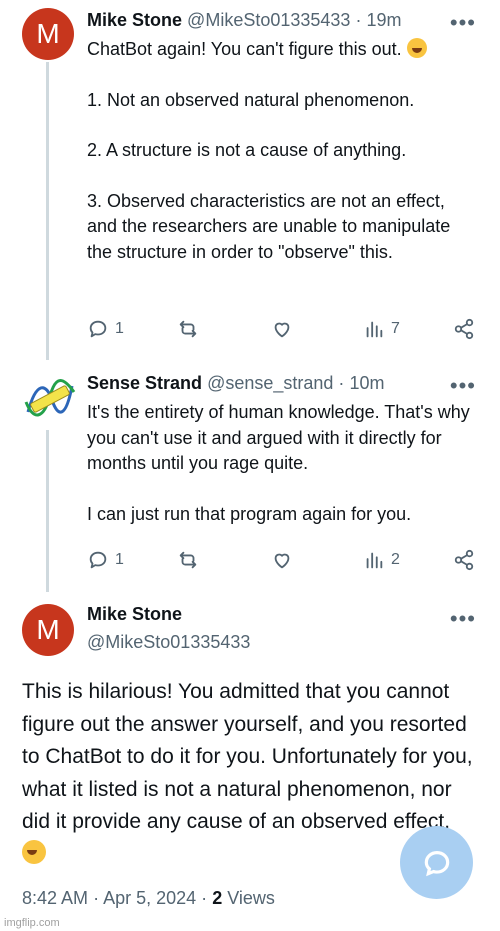 This screenshot has width=500, height=931. Describe the element at coordinates (395, 328) in the screenshot. I see `views-count: 7` at that location.